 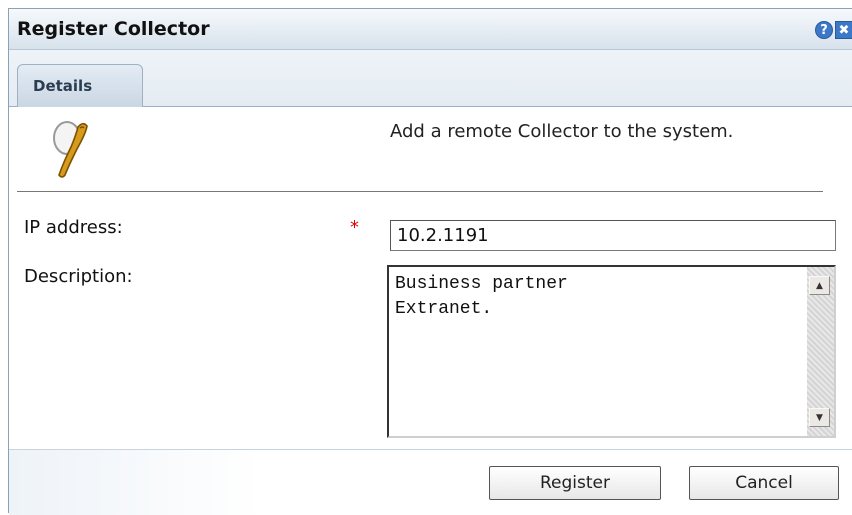 I want to click on ip-address-input, so click(x=613, y=235).